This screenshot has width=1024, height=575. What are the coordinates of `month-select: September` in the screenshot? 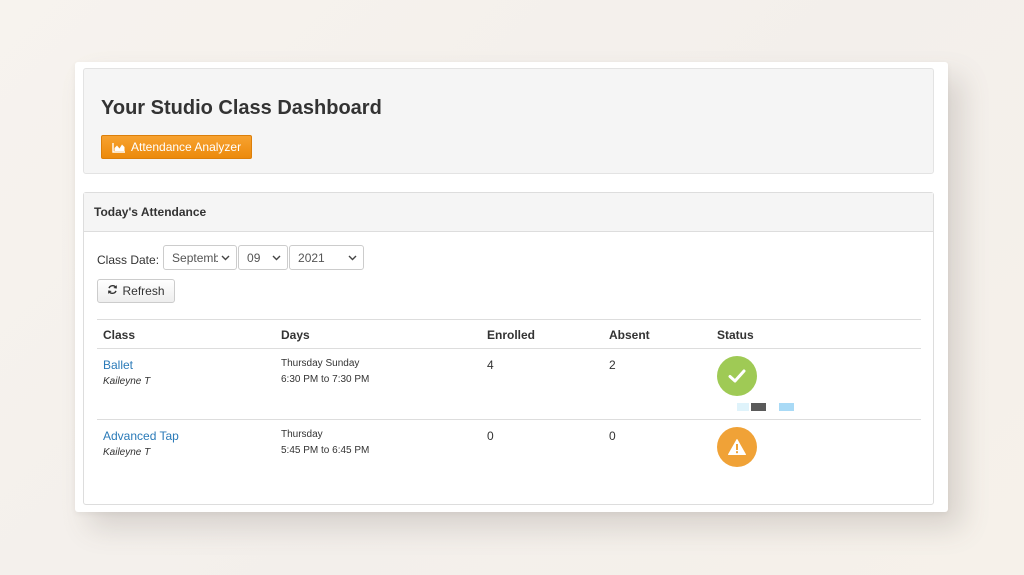 It's located at (200, 257).